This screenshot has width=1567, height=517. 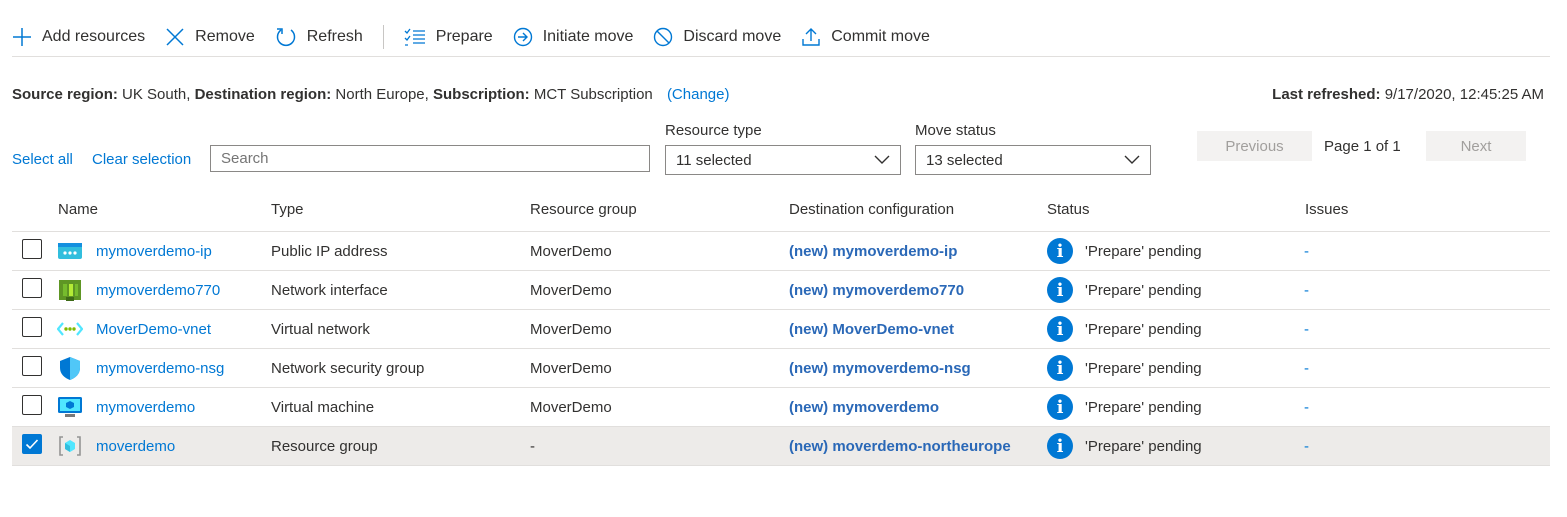 What do you see at coordinates (964, 160) in the screenshot?
I see `move-status-value: 13 selected` at bounding box center [964, 160].